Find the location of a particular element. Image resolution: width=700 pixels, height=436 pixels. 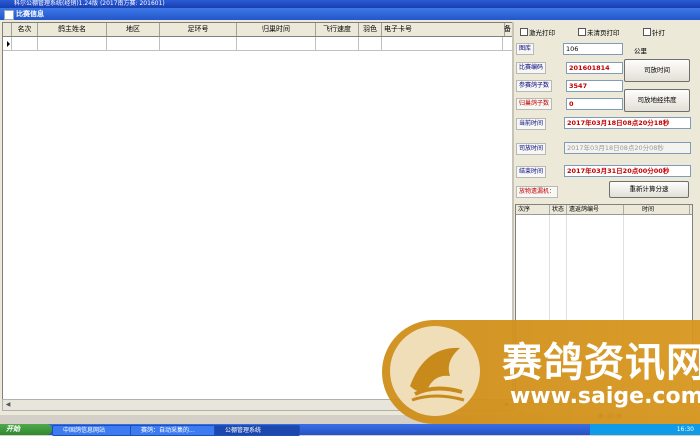

laser-print-checkbox is located at coordinates (524, 32).